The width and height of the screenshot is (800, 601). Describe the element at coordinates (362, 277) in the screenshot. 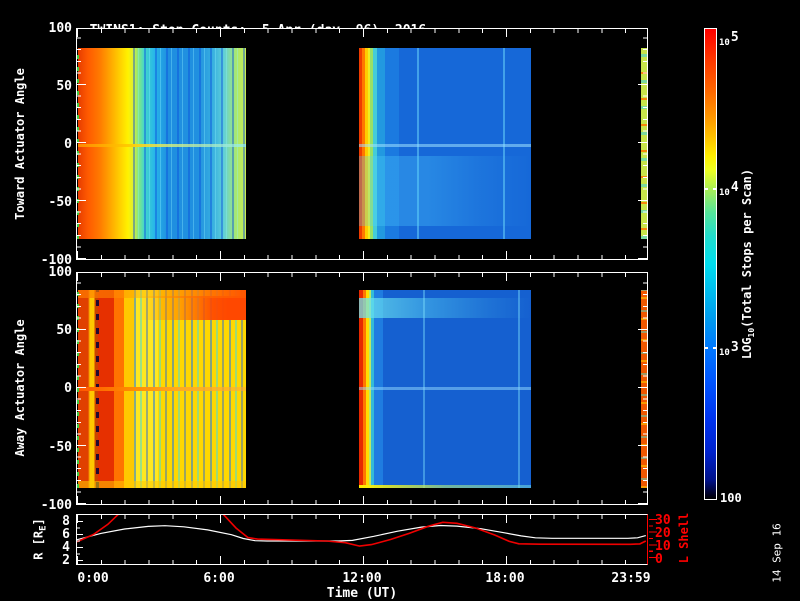

I see `away-xticks-top` at that location.